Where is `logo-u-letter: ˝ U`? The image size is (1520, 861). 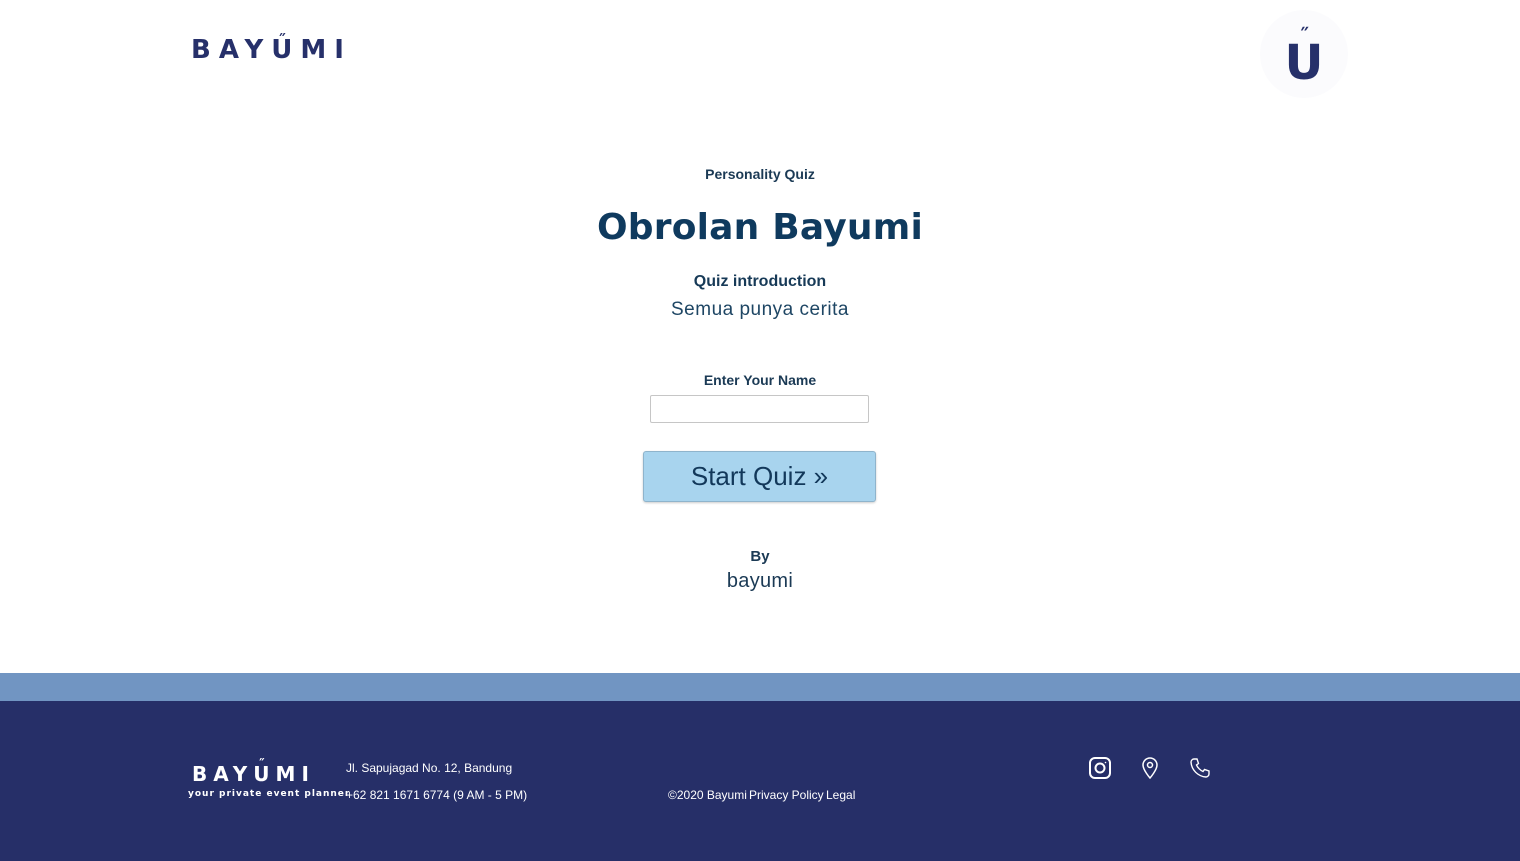 logo-u-letter: ˝ U is located at coordinates (286, 48).